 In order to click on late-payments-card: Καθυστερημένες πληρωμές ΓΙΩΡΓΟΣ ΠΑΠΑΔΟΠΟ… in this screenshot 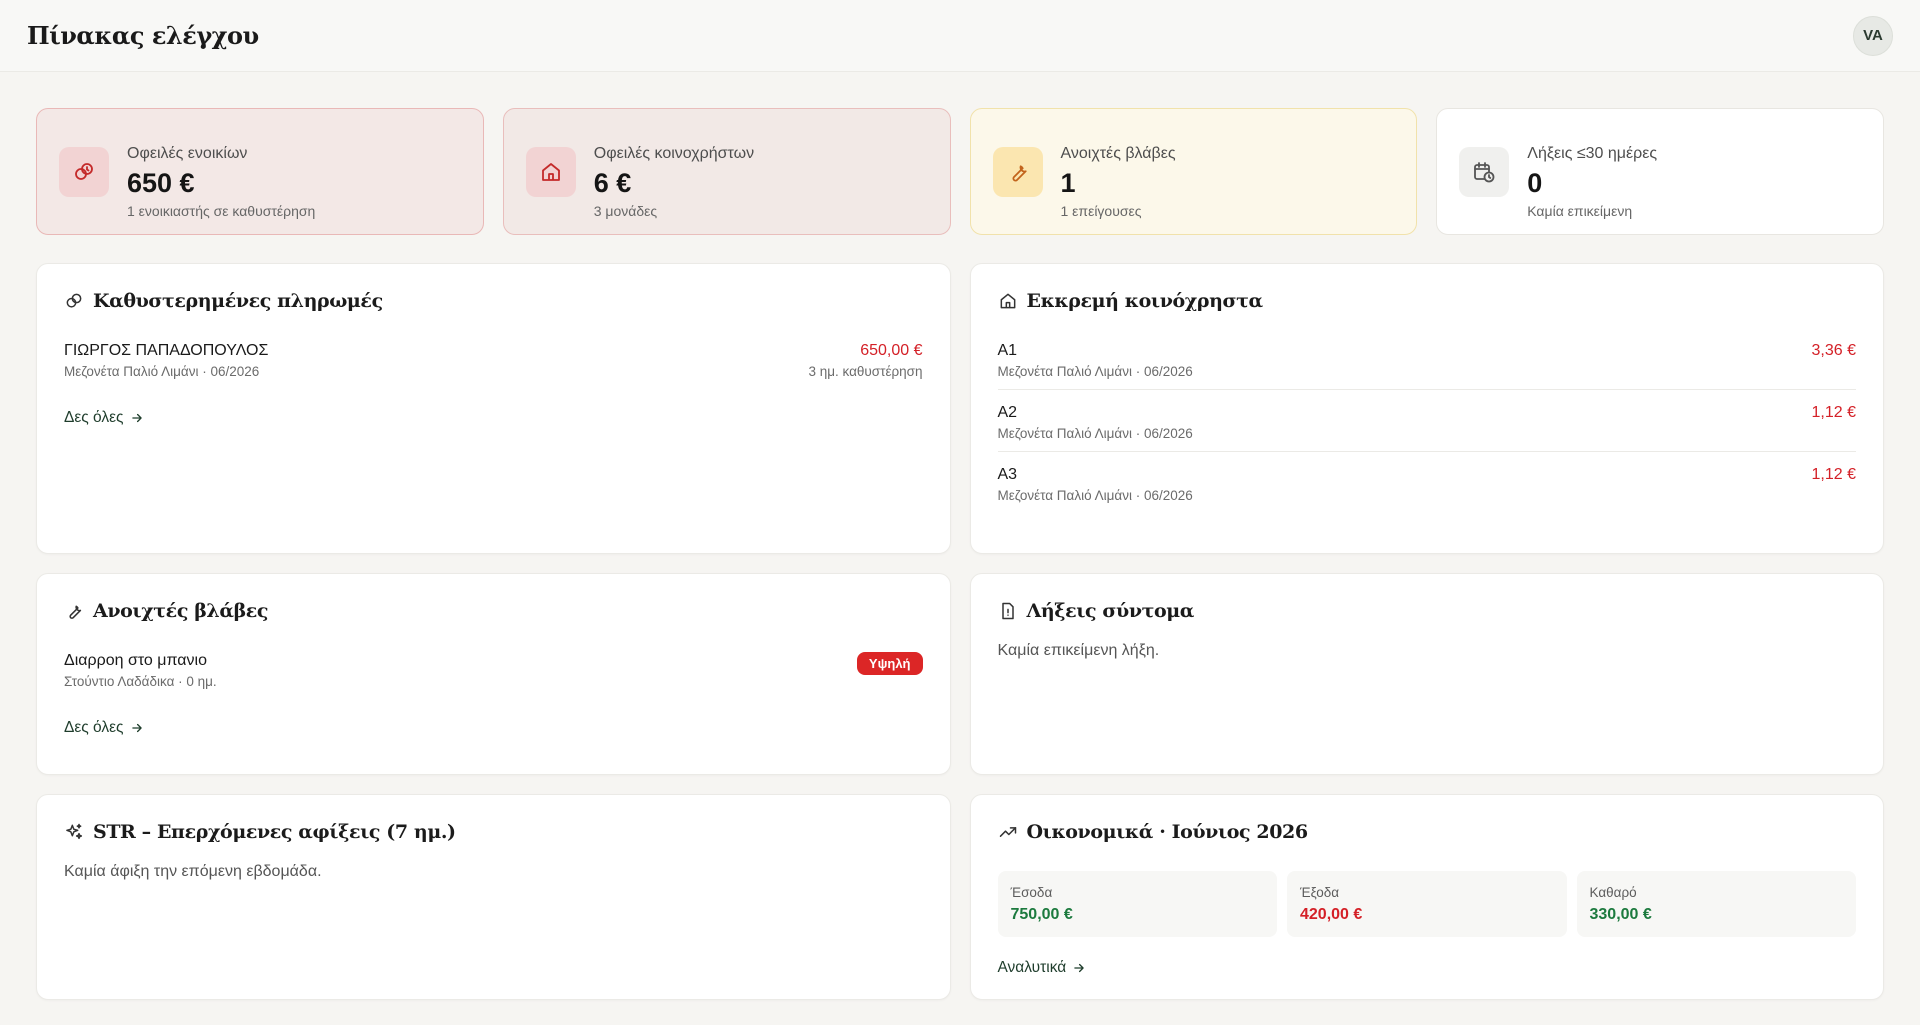, I will do `click(493, 408)`.